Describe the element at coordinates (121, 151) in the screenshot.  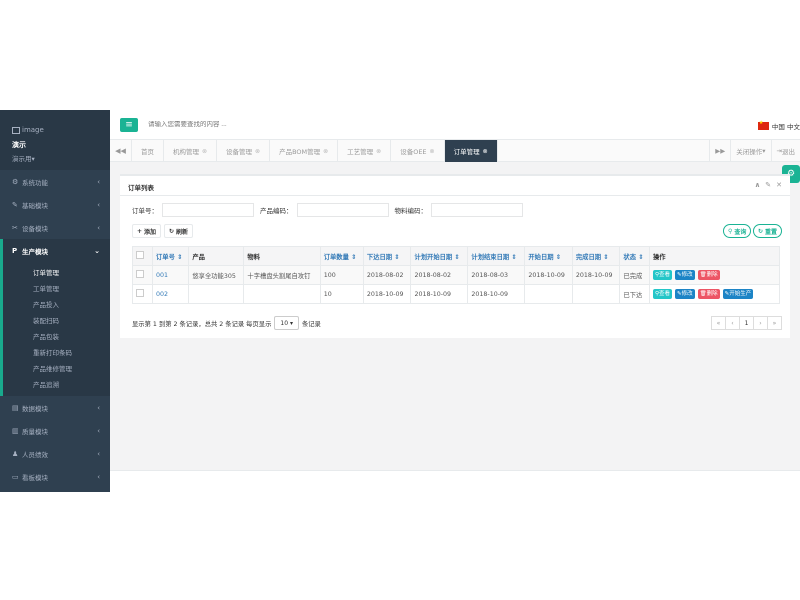
I see `tabs-scroll-left-button: ◀◀` at that location.